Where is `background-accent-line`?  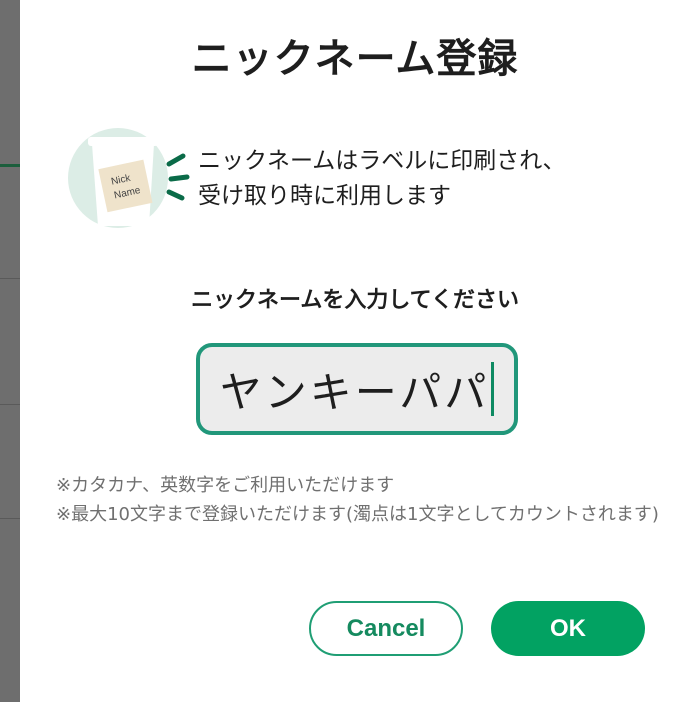 background-accent-line is located at coordinates (10, 165).